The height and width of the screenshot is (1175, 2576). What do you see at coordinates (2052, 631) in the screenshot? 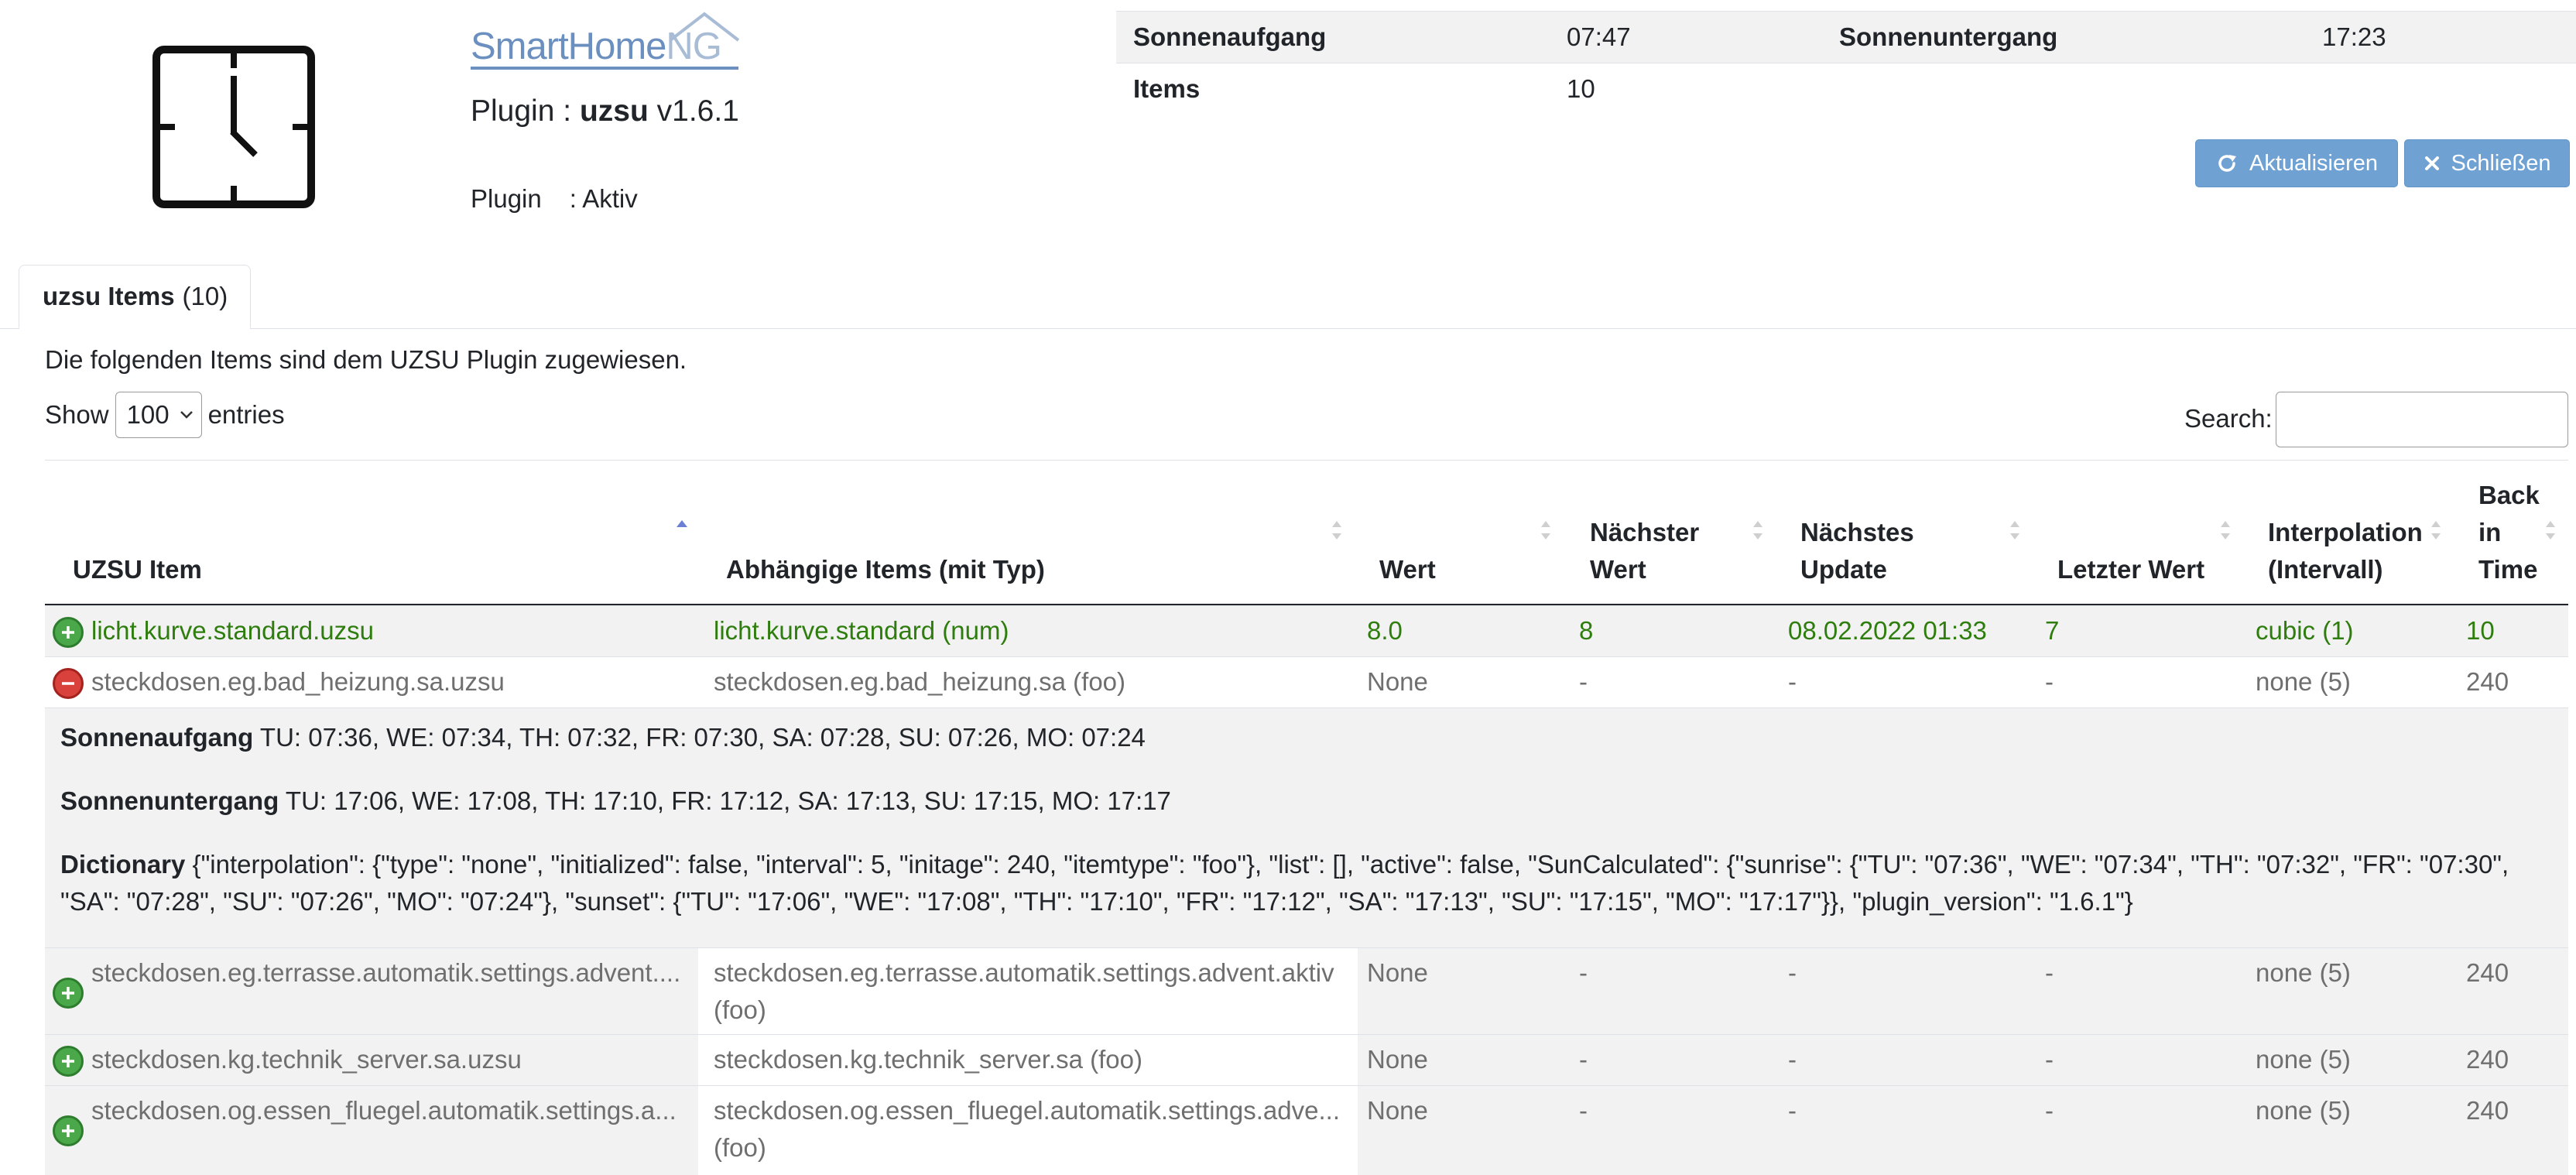
I see `cell-last-value: 7` at bounding box center [2052, 631].